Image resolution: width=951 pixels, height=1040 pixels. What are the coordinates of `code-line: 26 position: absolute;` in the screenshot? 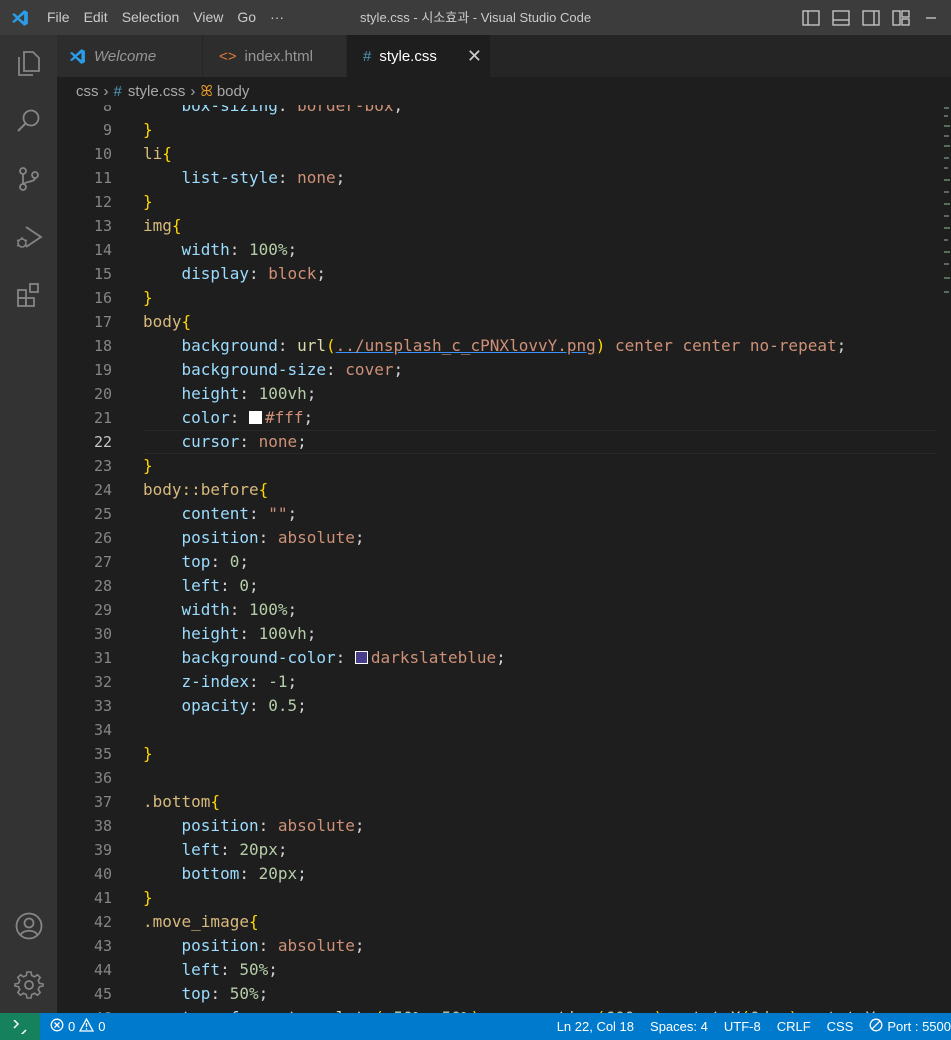 It's located at (500, 538).